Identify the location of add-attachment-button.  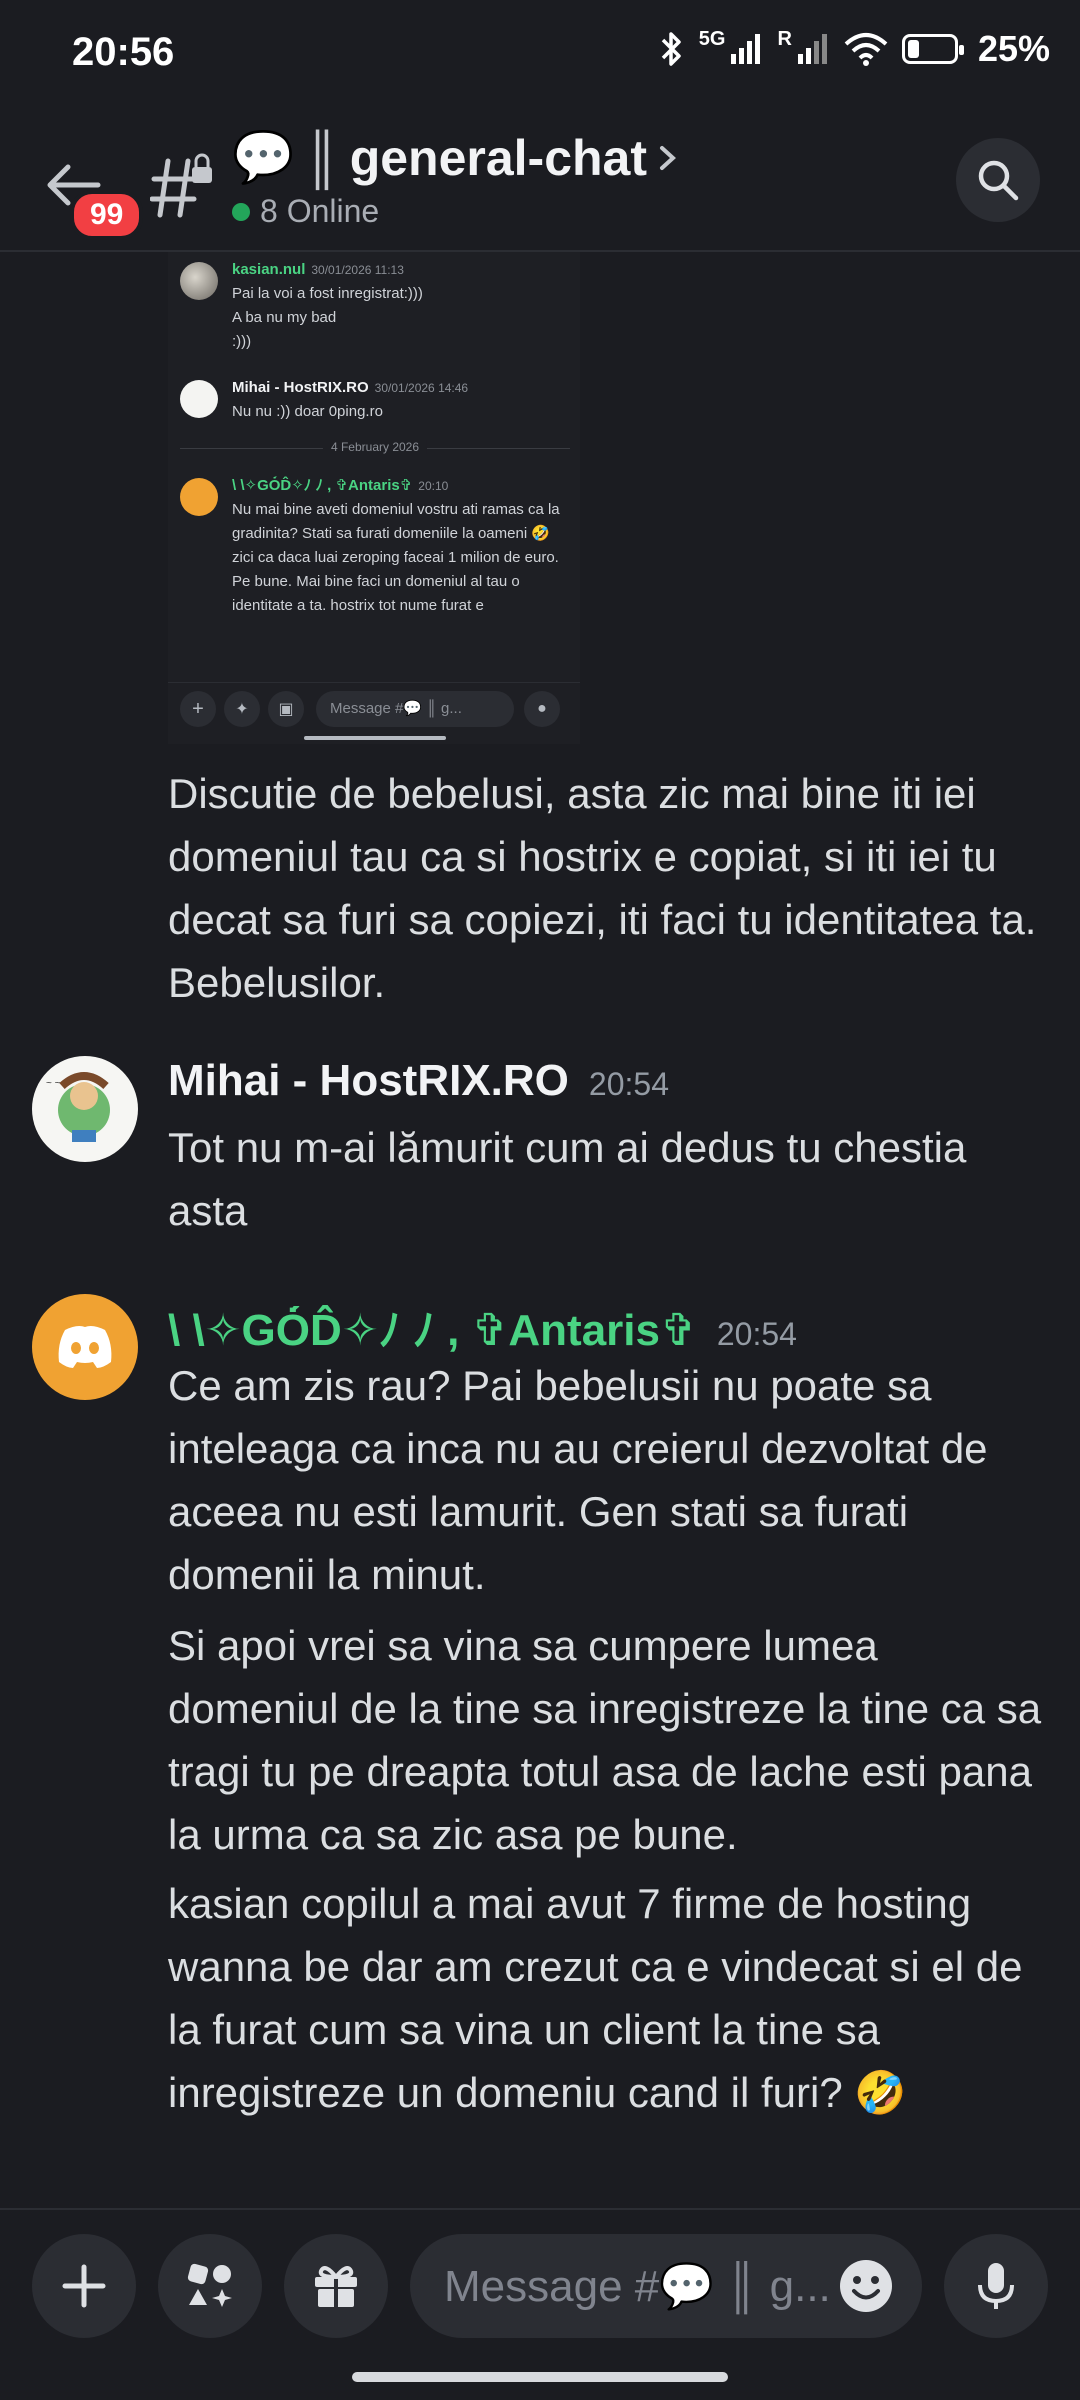
(84, 2286).